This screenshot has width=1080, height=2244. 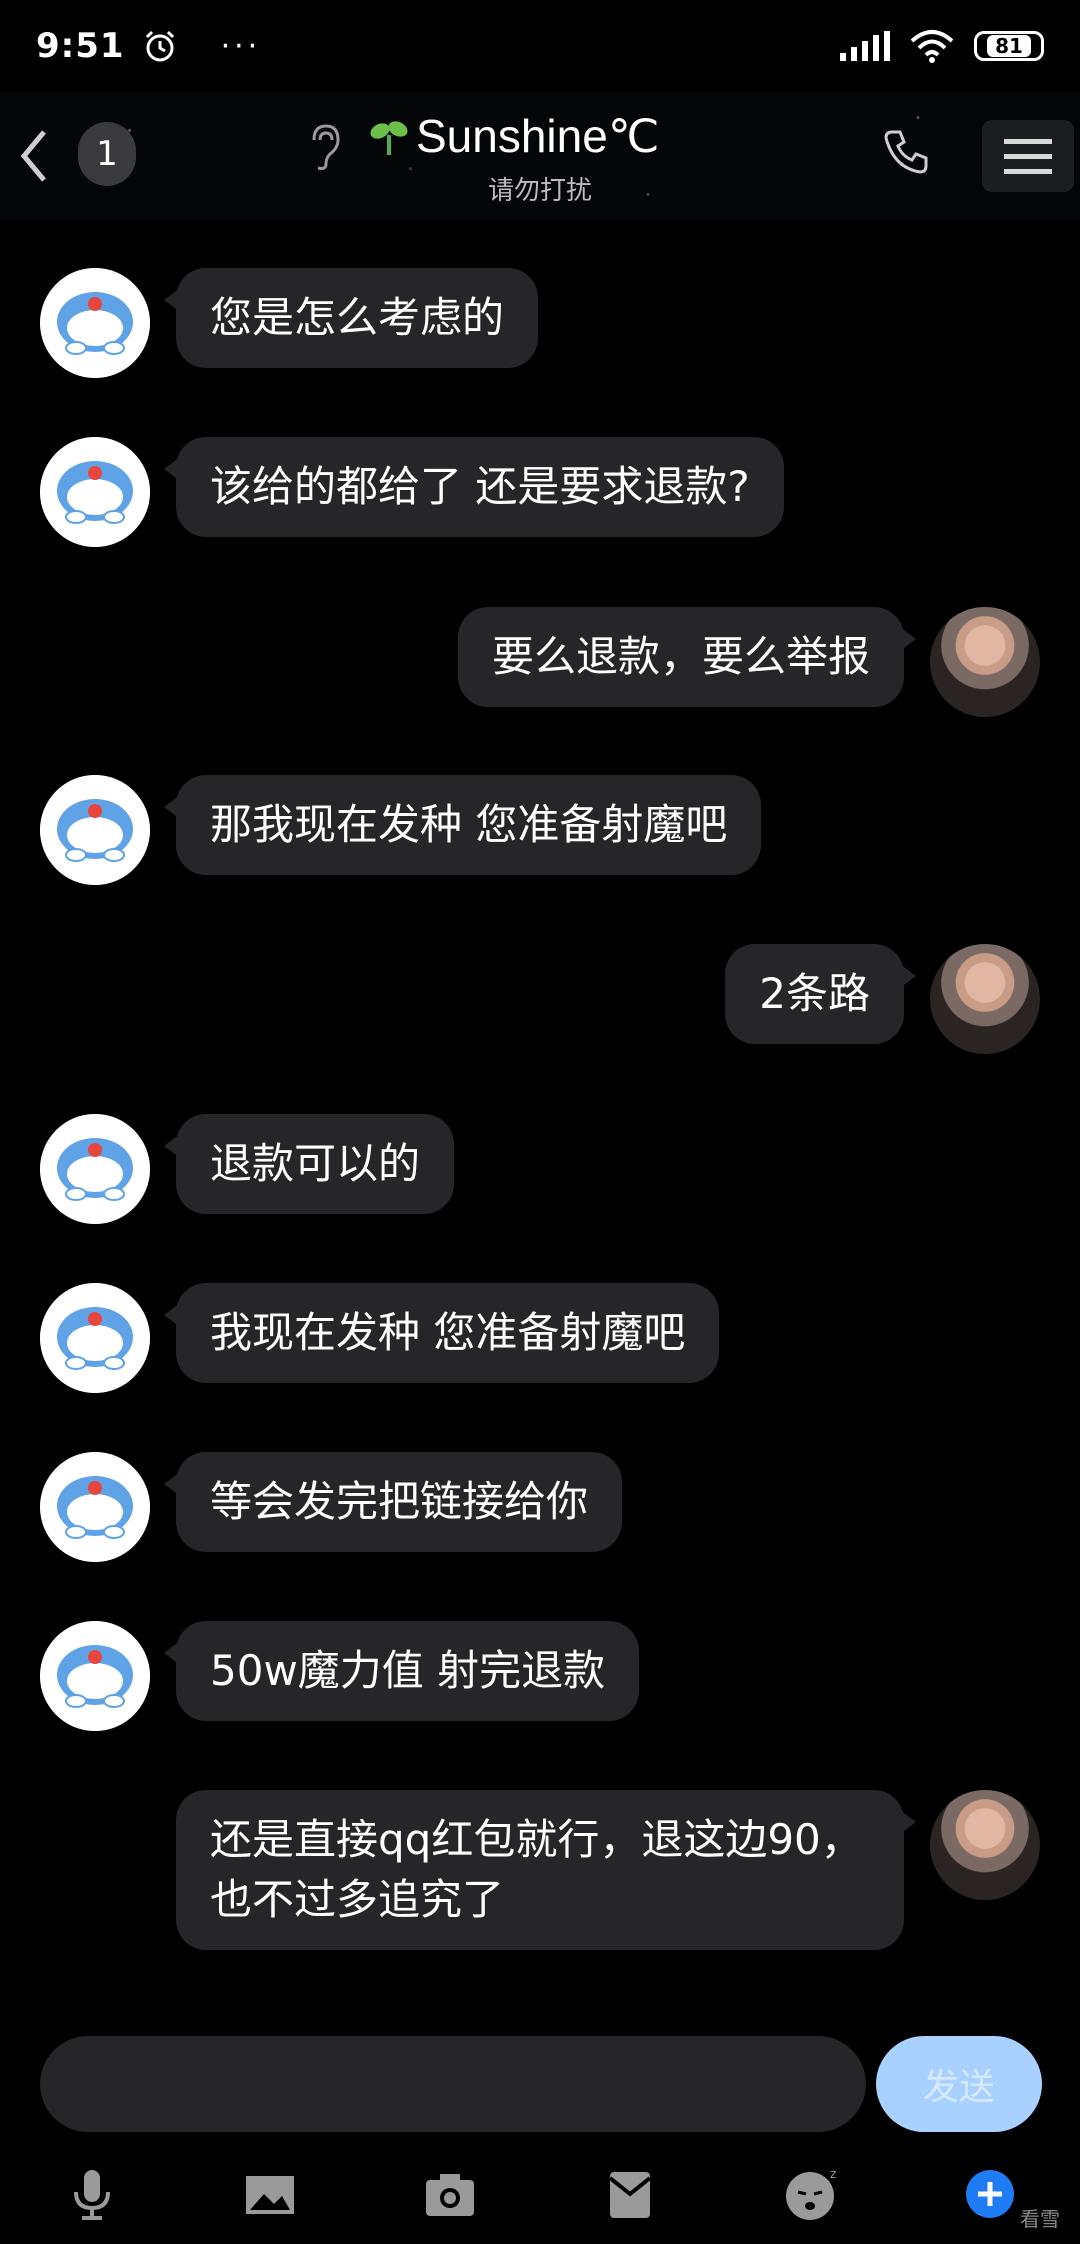 What do you see at coordinates (546, 1870) in the screenshot?
I see `message-bubble: 还是直接qq红包就行，退这边90，也不过多追究了` at bounding box center [546, 1870].